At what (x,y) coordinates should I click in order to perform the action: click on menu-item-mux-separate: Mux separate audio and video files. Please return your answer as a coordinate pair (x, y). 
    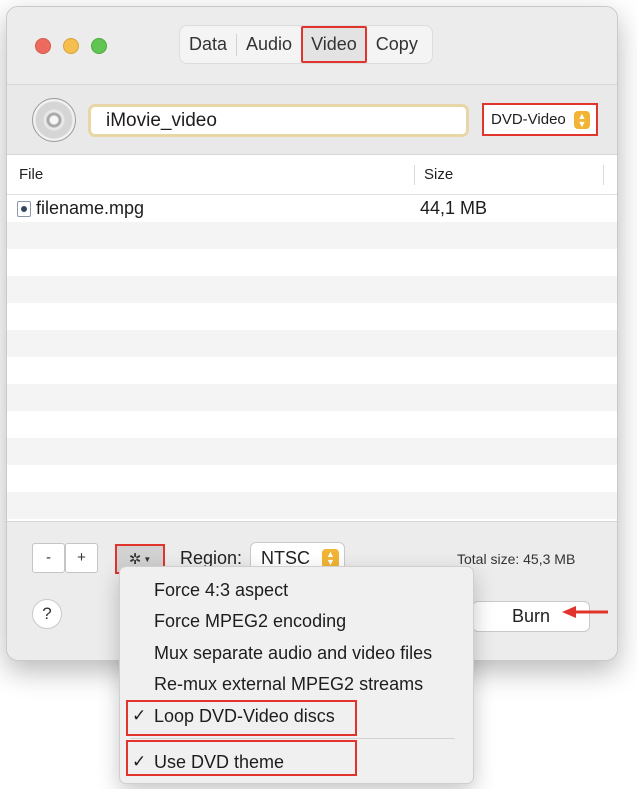
    Looking at the image, I should click on (293, 653).